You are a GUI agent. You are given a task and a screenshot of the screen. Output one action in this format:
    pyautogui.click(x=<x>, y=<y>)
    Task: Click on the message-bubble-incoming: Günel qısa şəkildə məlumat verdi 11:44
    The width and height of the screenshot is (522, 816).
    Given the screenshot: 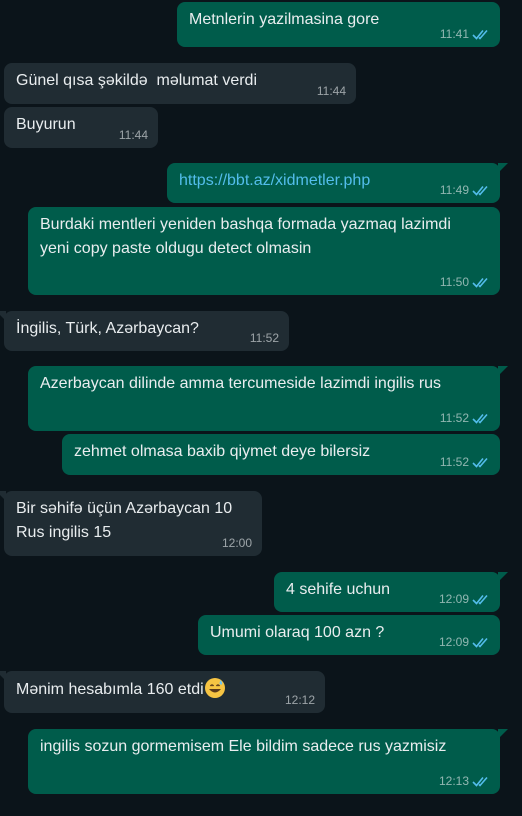 What is the action you would take?
    pyautogui.click(x=180, y=83)
    